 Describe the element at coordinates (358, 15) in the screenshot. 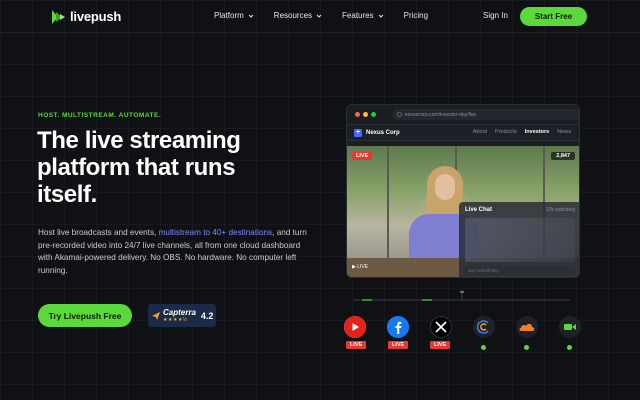

I see `nav-features-label: Features` at that location.